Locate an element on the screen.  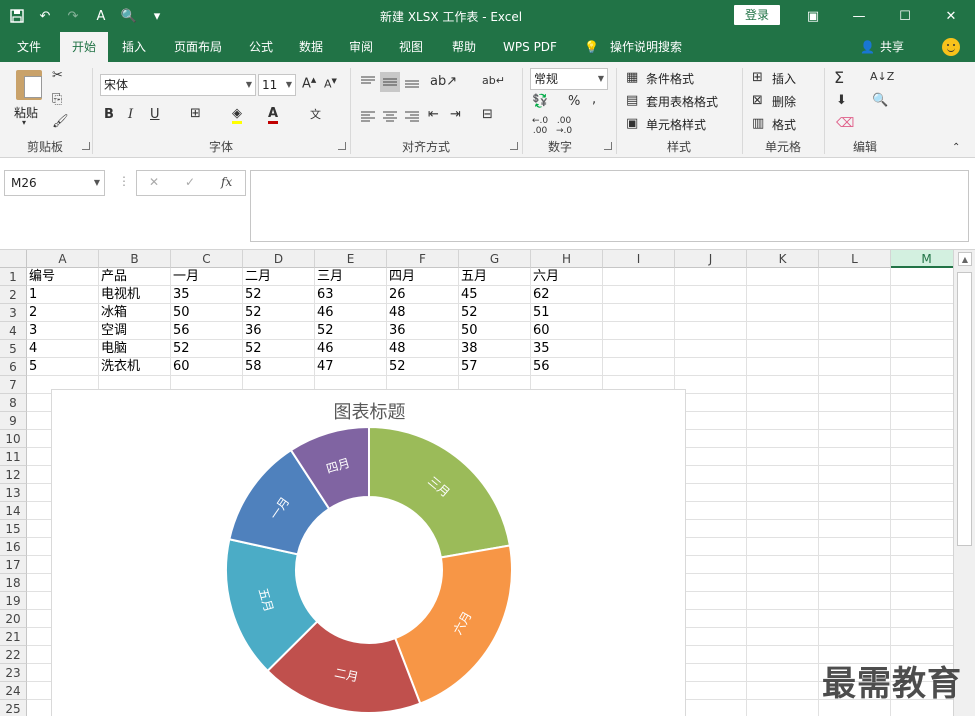
cell-L4 is located at coordinates (855, 331).